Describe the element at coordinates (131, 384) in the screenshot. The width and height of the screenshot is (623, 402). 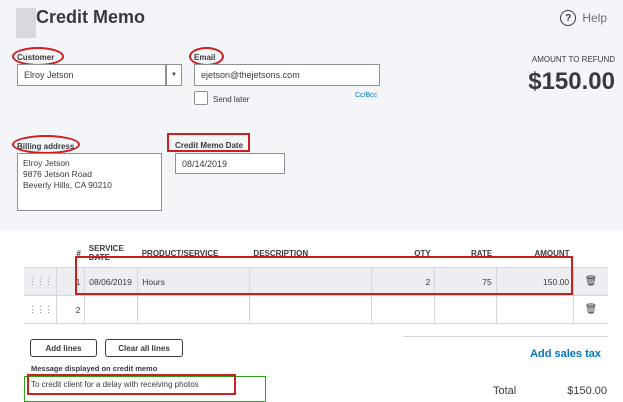
I see `message-highlight` at that location.